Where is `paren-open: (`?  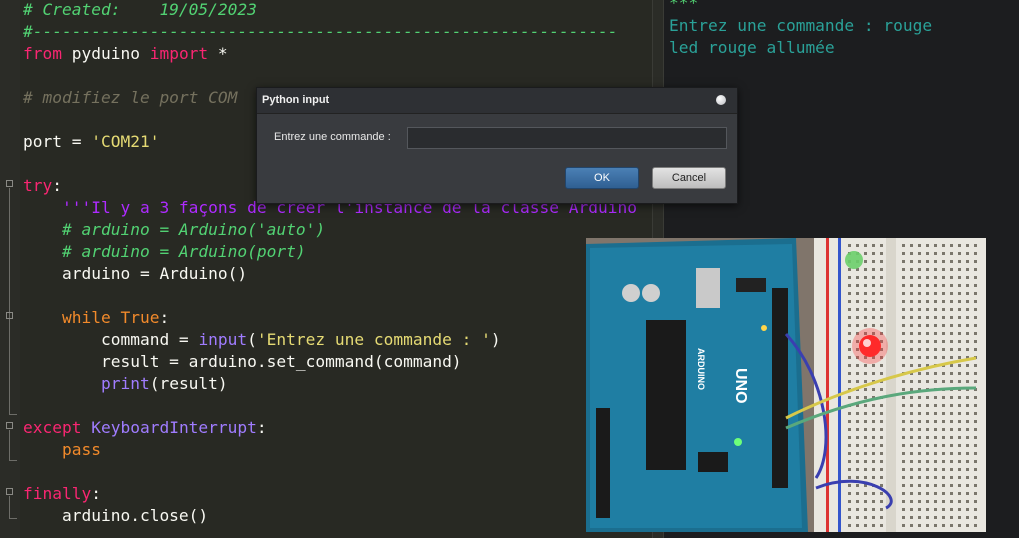 paren-open: ( is located at coordinates (252, 339).